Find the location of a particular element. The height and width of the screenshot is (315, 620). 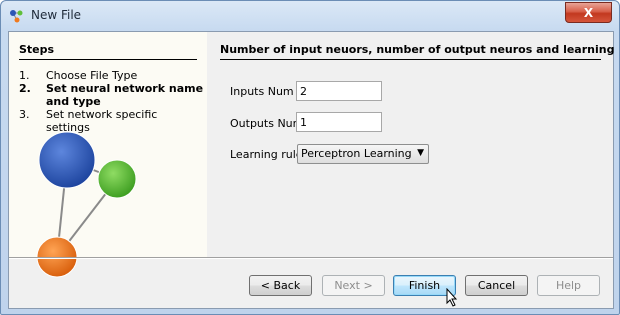

node-green is located at coordinates (117, 179).